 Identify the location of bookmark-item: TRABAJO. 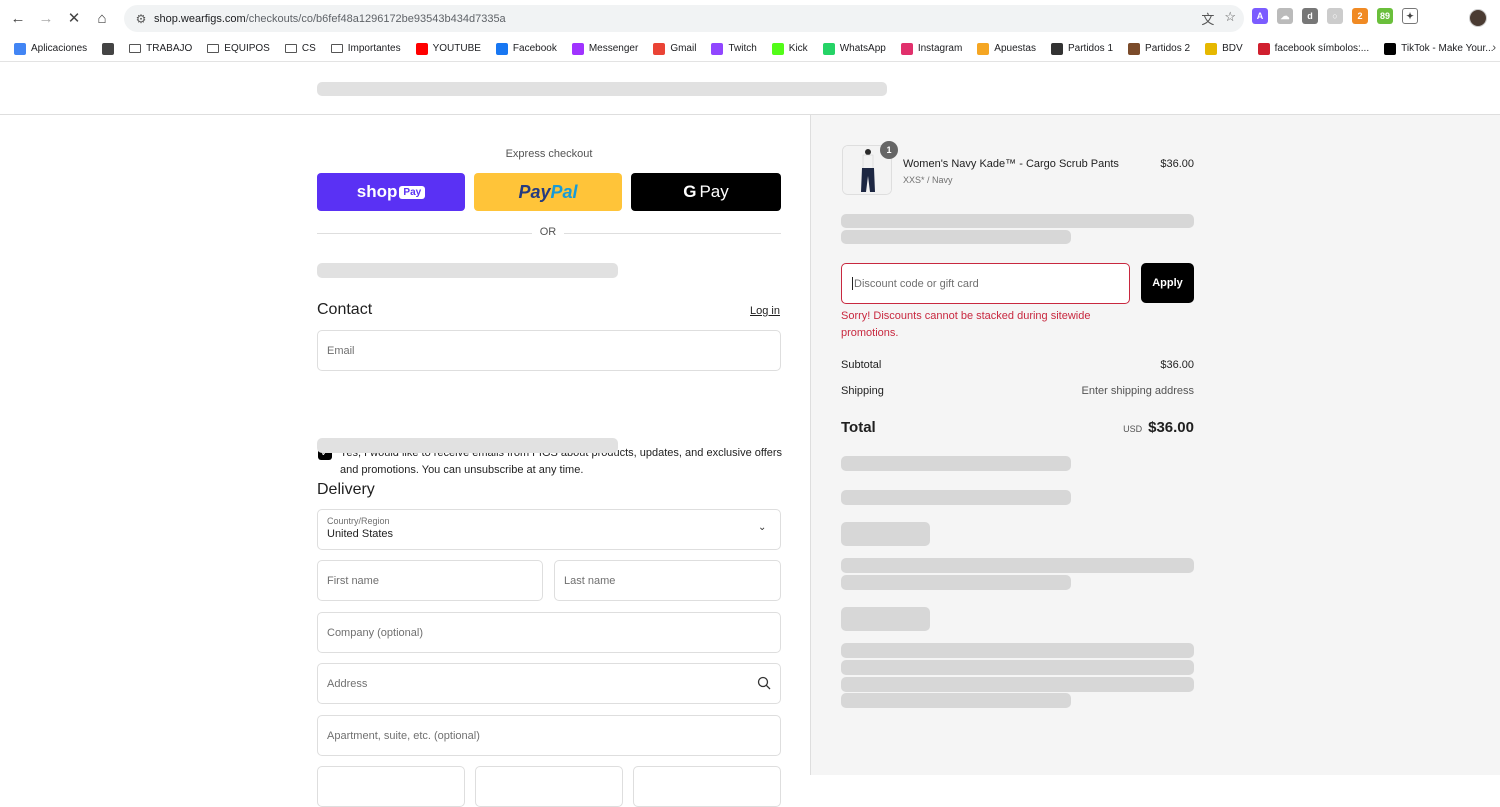
(160, 48).